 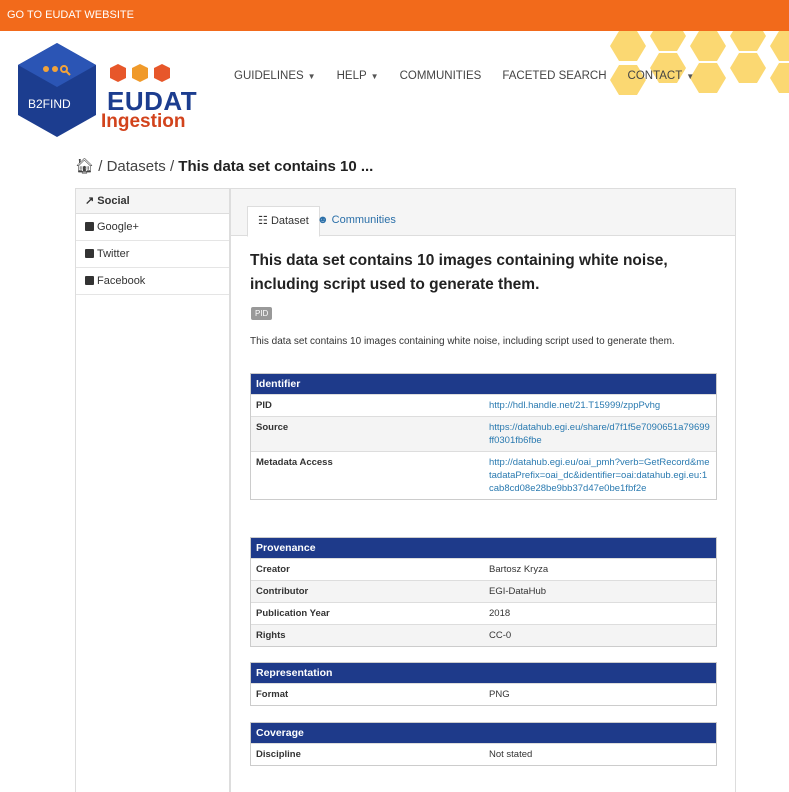 What do you see at coordinates (275, 76) in the screenshot?
I see `nav-guidelines: GUIDELINES ▼` at bounding box center [275, 76].